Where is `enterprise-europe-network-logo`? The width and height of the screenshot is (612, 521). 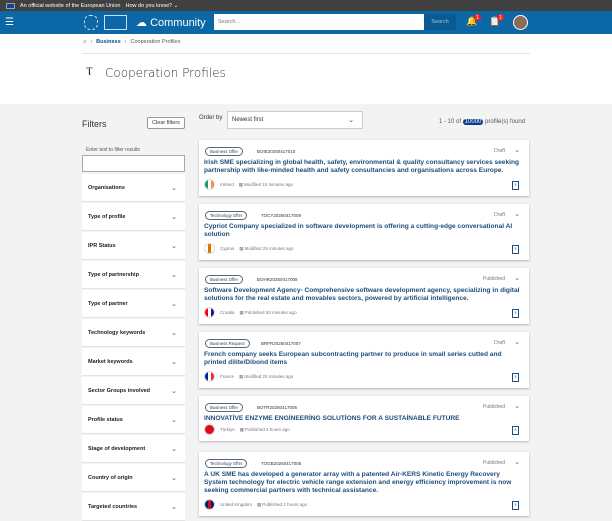 enterprise-europe-network-logo is located at coordinates (91, 22).